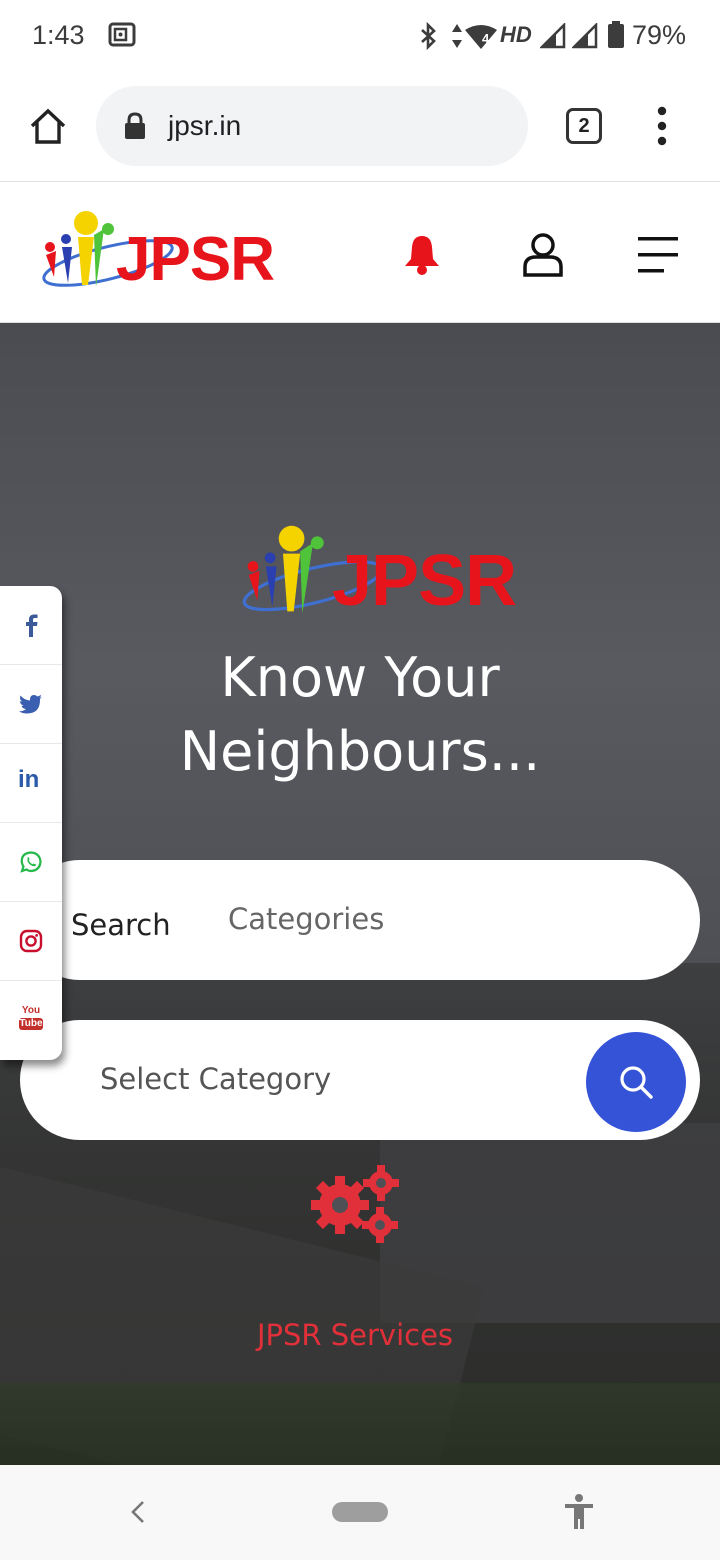  What do you see at coordinates (424, 581) in the screenshot?
I see `hero-logo-text: JPSR` at bounding box center [424, 581].